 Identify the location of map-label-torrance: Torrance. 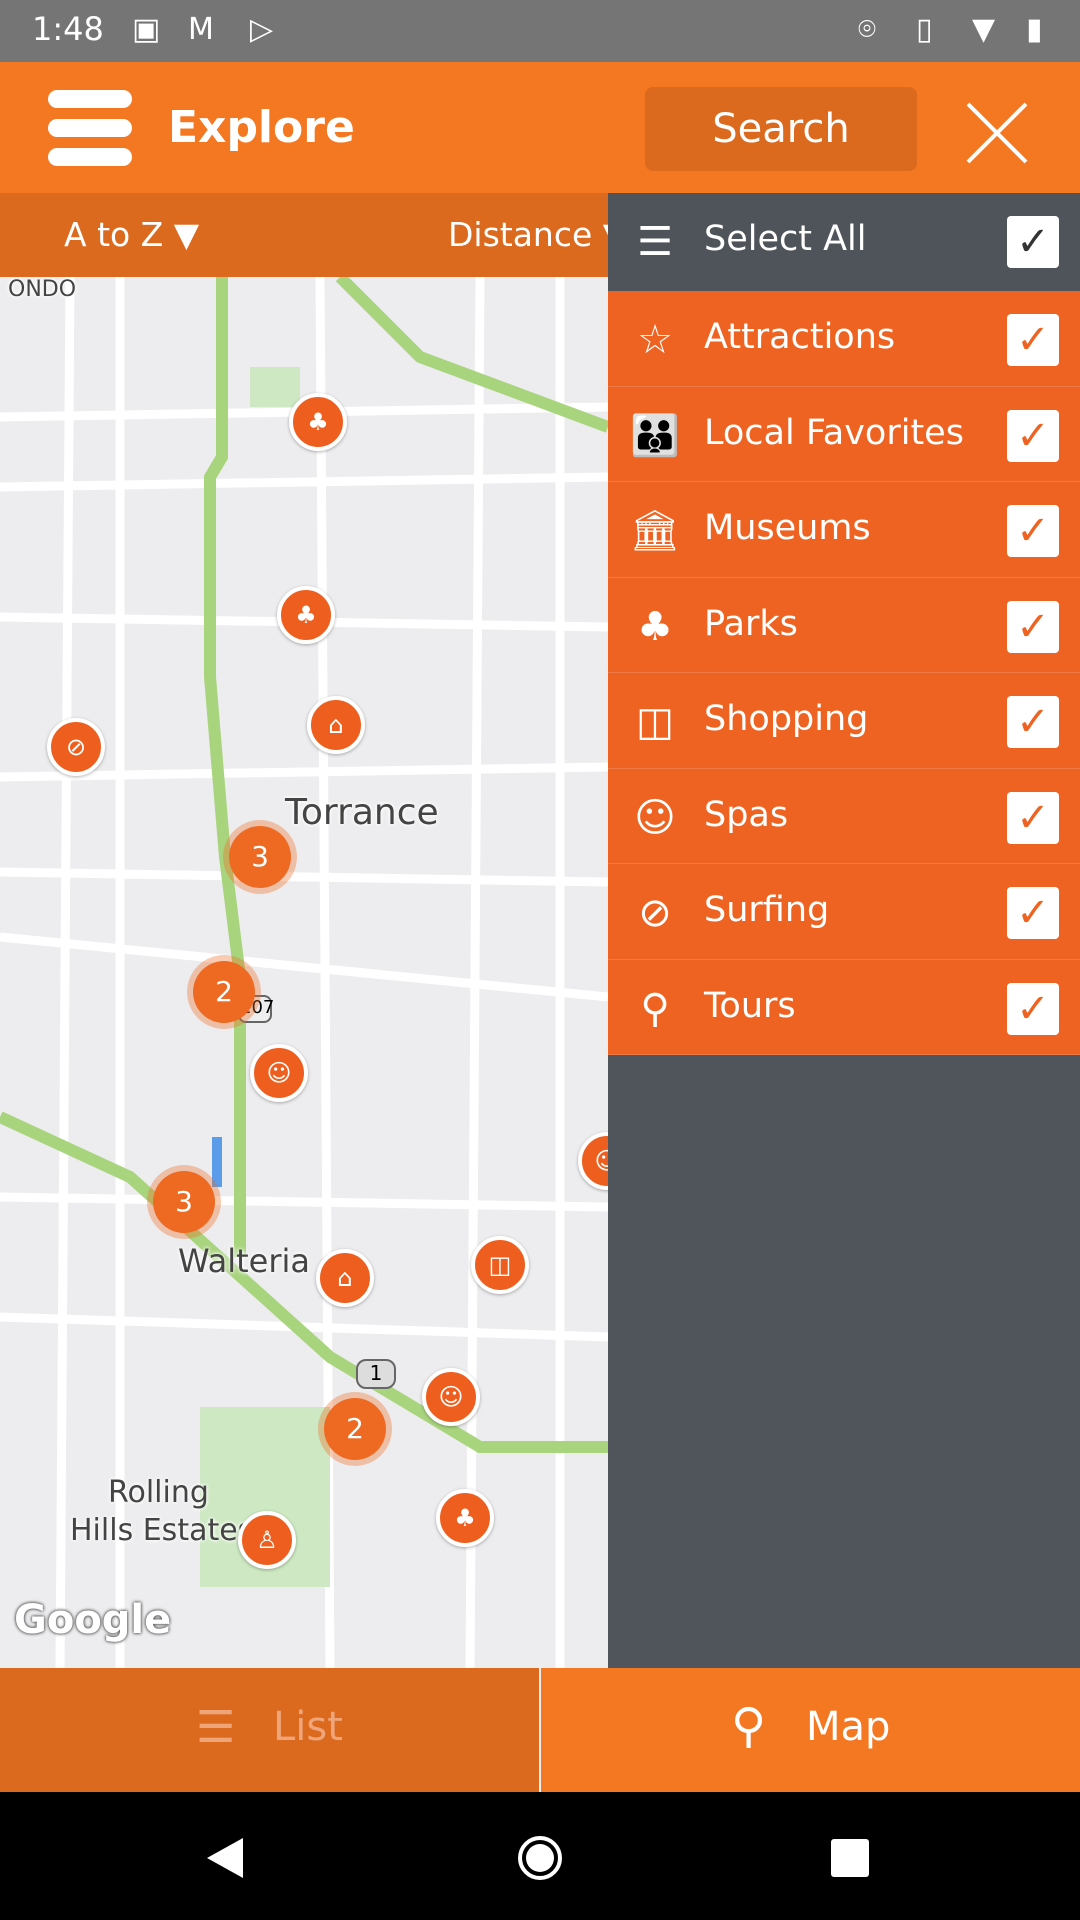
(362, 812).